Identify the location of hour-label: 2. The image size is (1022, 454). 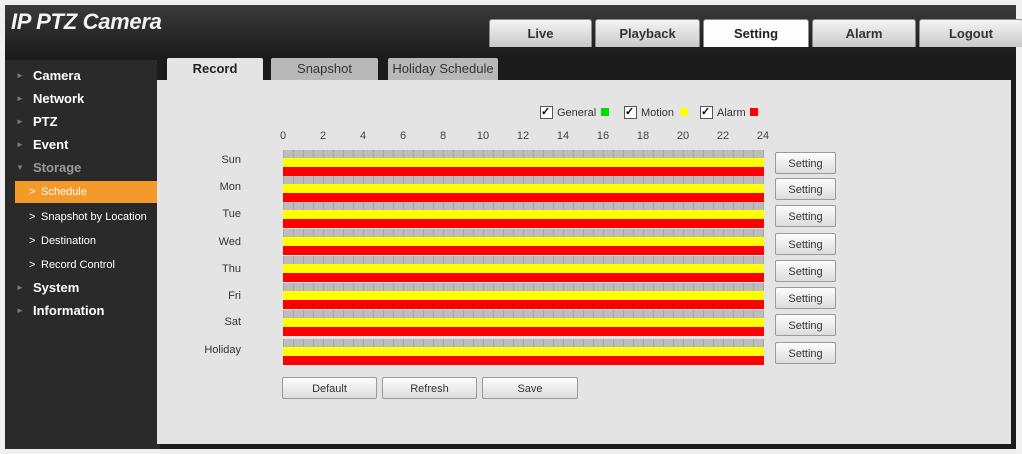
(323, 136).